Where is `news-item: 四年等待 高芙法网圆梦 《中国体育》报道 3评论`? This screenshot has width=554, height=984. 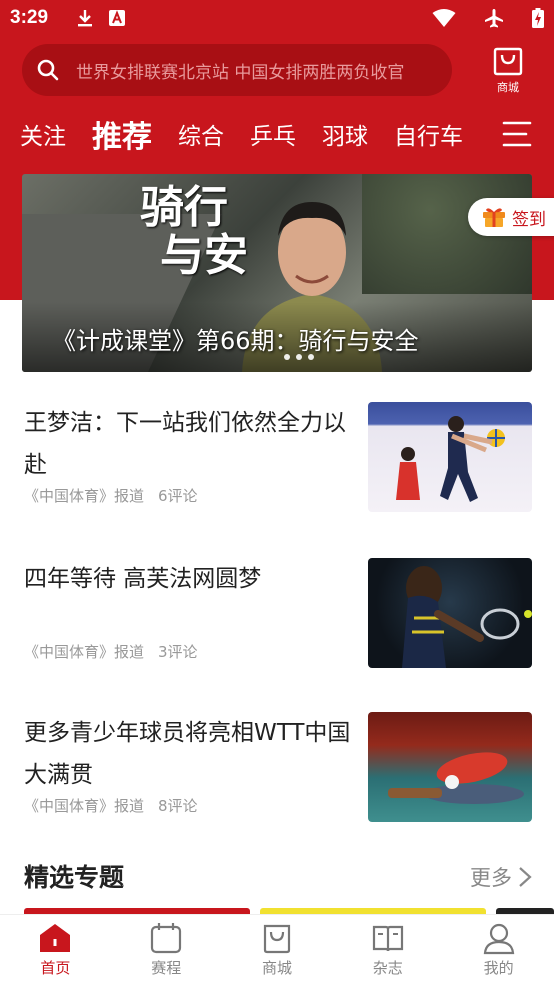 news-item: 四年等待 高芙法网圆梦 《中国体育》报道 3评论 is located at coordinates (278, 613).